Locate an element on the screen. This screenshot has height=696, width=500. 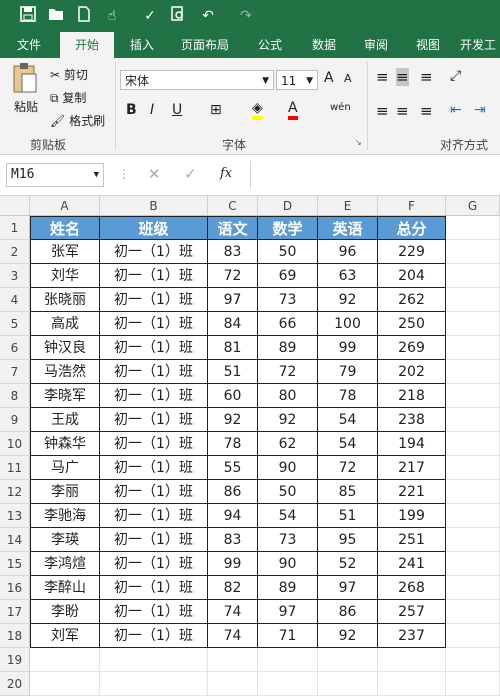
name-box: M16 ▼ is located at coordinates (55, 175).